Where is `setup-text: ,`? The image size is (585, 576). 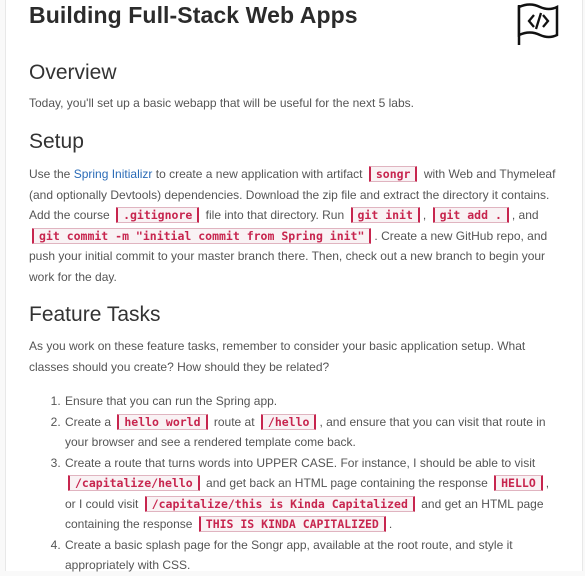
setup-text: , is located at coordinates (426, 215).